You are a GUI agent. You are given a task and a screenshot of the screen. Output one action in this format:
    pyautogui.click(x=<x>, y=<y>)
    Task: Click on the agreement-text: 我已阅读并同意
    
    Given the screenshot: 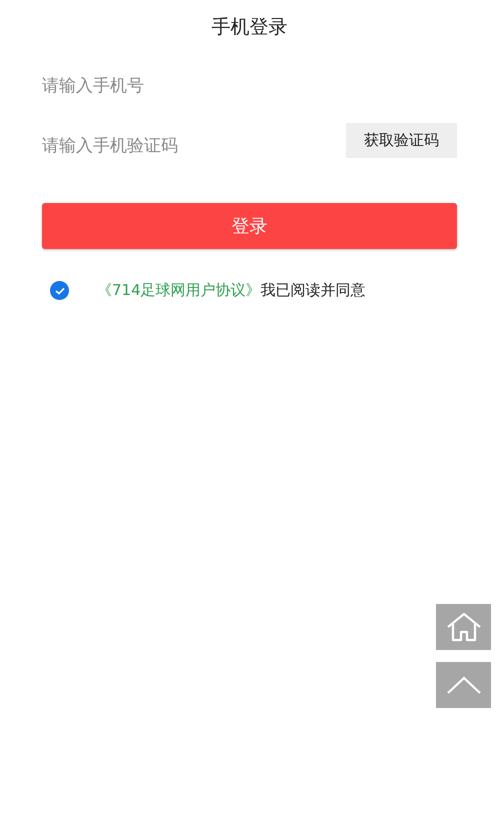 What is the action you would take?
    pyautogui.click(x=313, y=290)
    